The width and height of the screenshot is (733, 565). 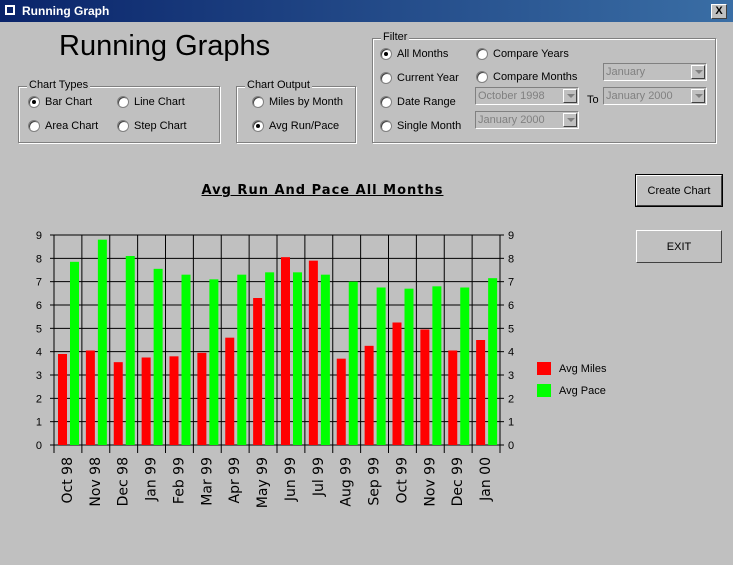 I want to click on y-tick-label-left: 9, so click(x=39, y=236).